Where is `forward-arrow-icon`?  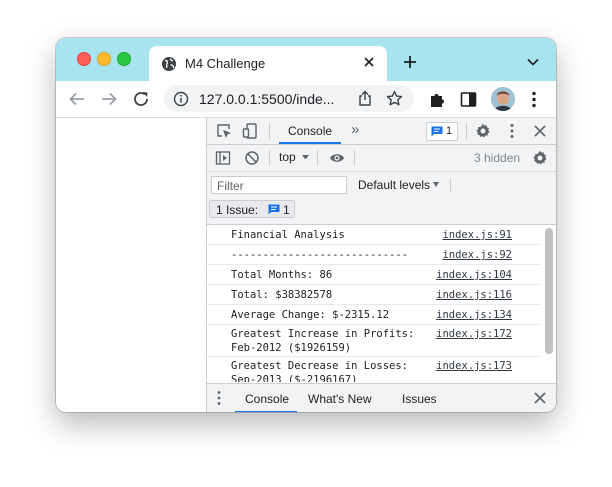
forward-arrow-icon is located at coordinates (109, 99).